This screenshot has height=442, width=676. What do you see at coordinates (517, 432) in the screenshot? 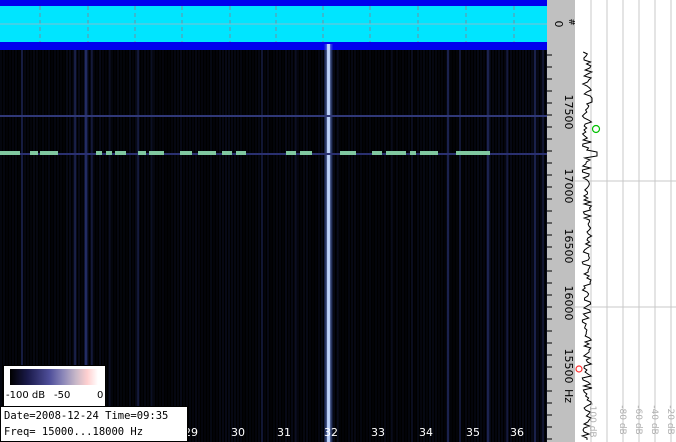
I see `time-label: 36` at bounding box center [517, 432].